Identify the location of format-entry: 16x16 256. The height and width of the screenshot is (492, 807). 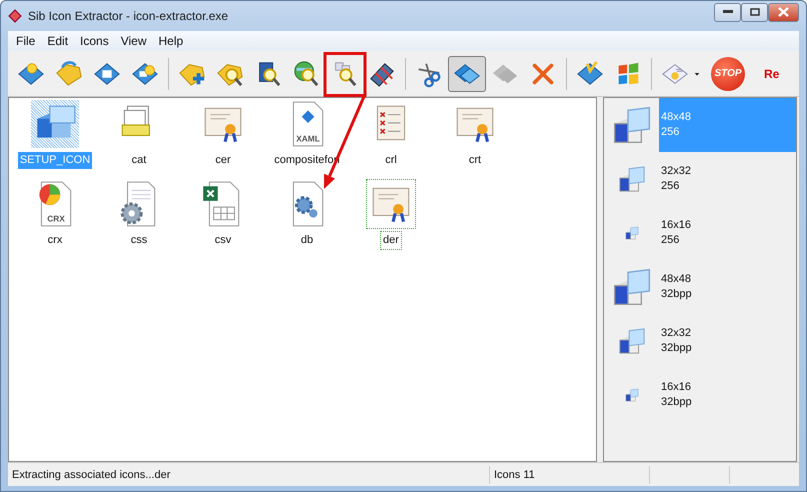
(727, 233).